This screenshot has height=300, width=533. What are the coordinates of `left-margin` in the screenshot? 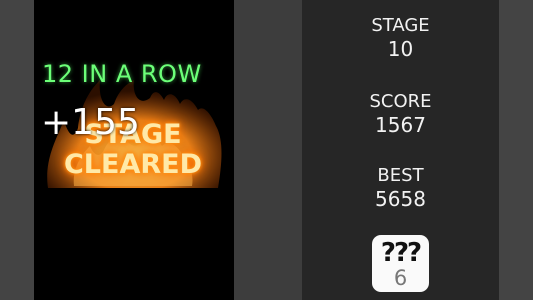 It's located at (17, 150).